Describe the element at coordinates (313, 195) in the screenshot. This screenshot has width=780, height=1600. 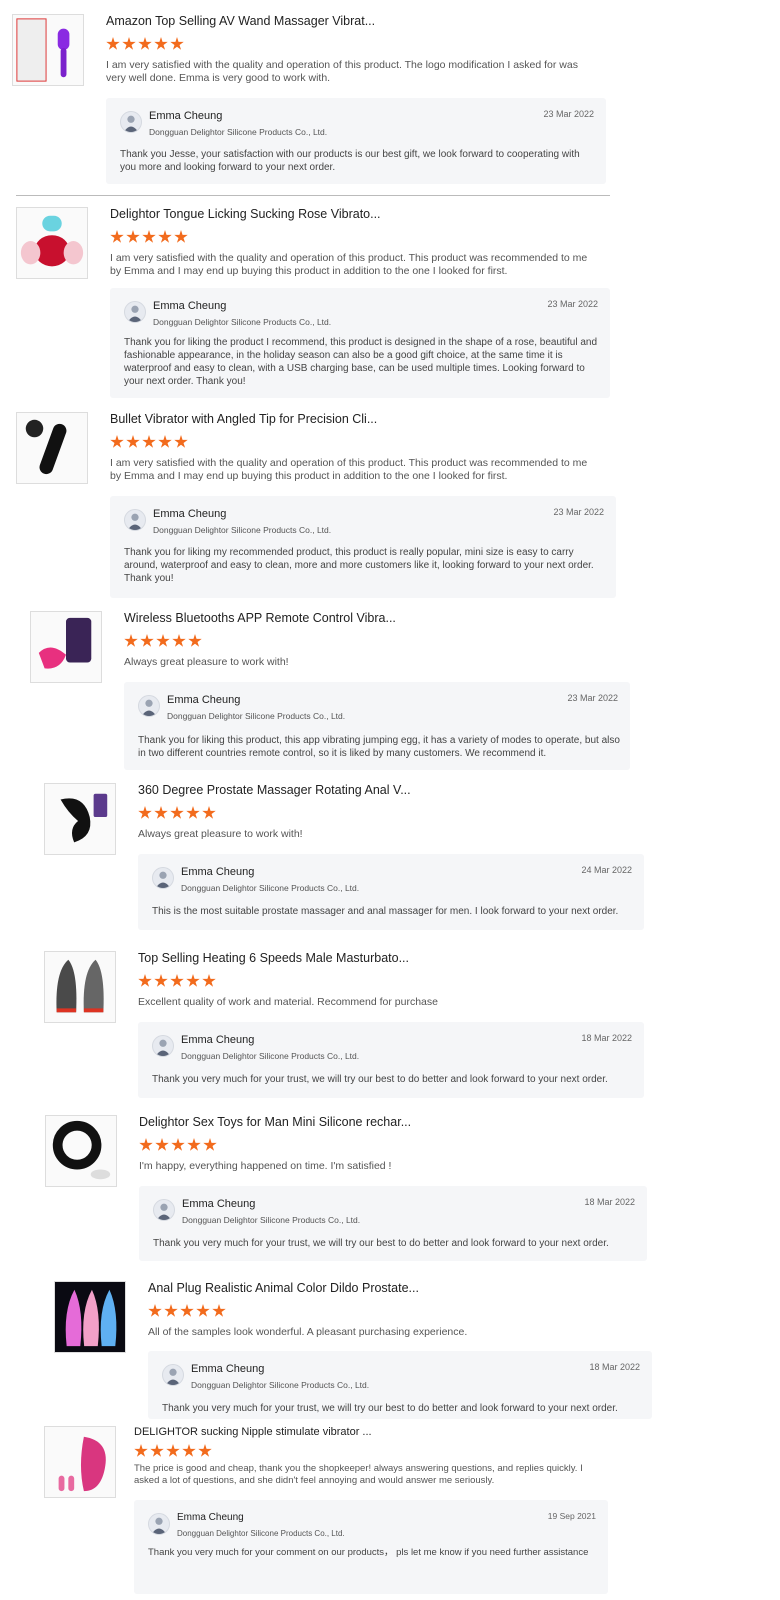
I see `divider` at that location.